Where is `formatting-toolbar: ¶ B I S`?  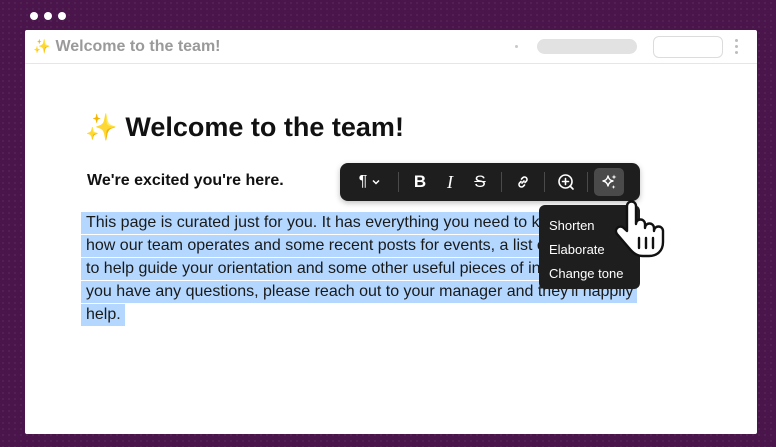 formatting-toolbar: ¶ B I S is located at coordinates (490, 182).